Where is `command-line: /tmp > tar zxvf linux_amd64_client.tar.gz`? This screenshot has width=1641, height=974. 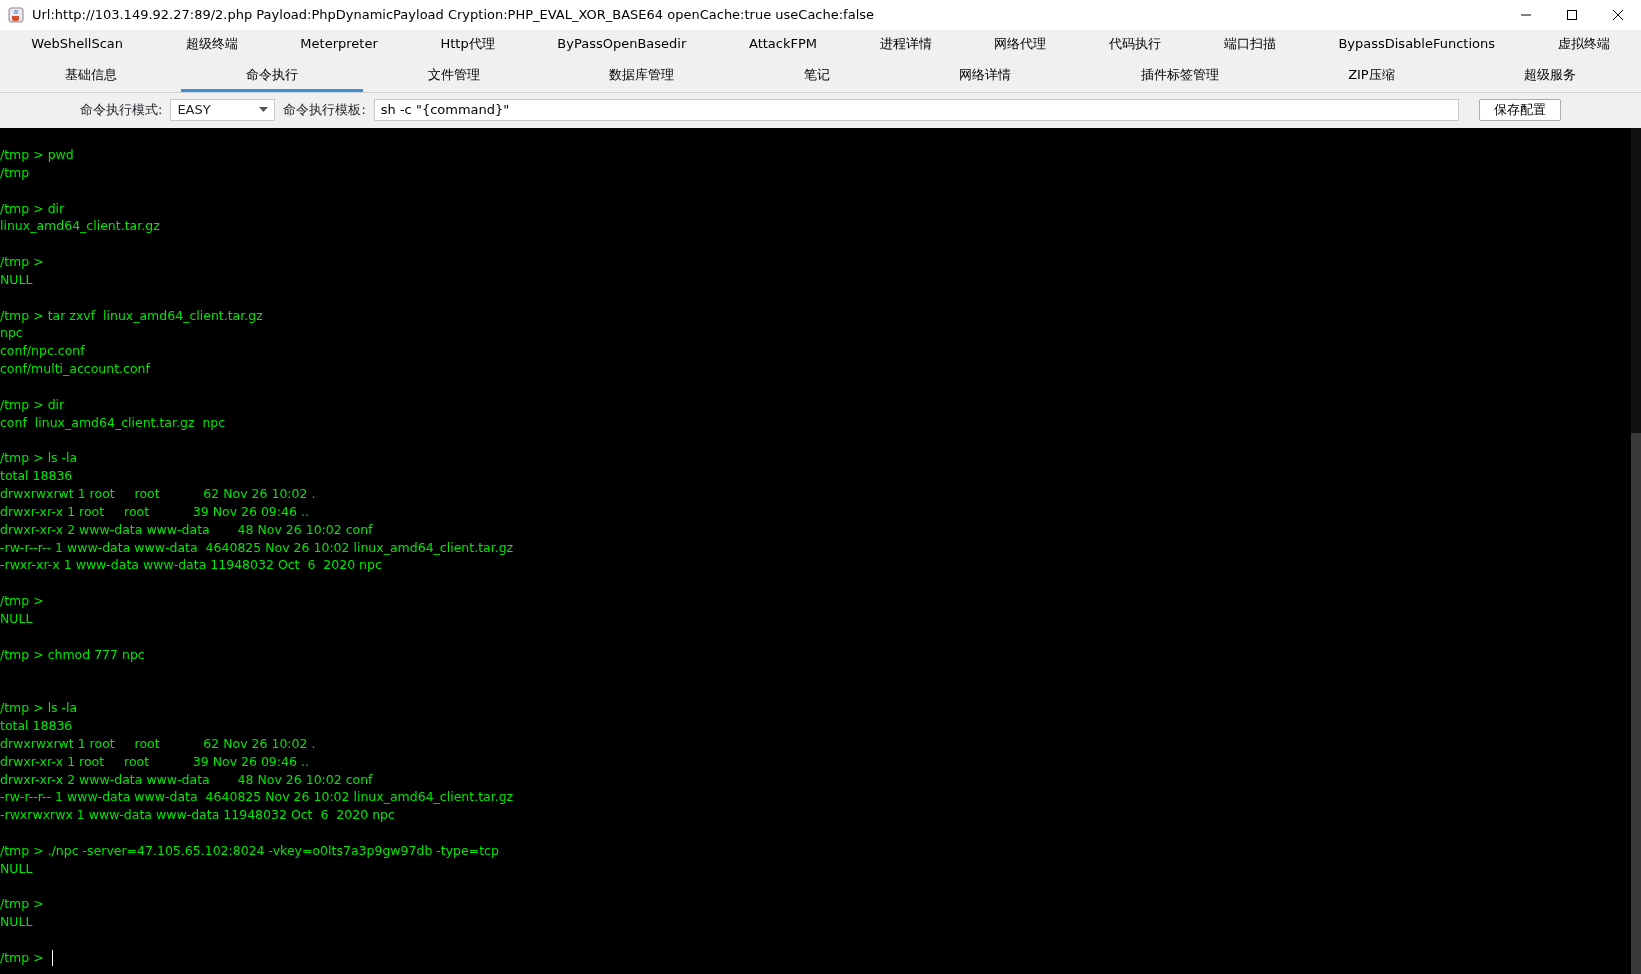 command-line: /tmp > tar zxvf linux_amd64_client.tar.gz is located at coordinates (132, 315).